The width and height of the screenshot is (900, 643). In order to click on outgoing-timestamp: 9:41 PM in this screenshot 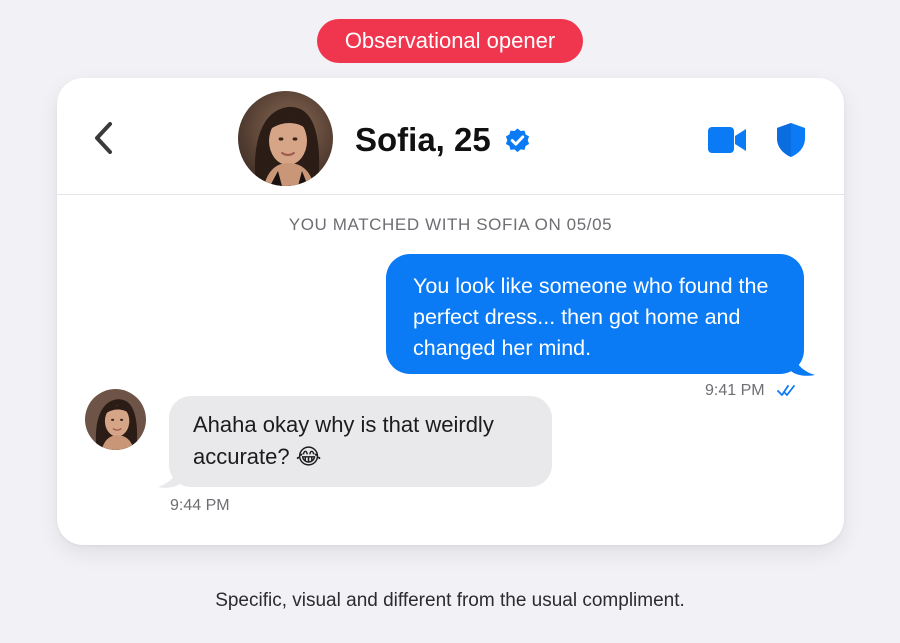, I will do `click(735, 390)`.